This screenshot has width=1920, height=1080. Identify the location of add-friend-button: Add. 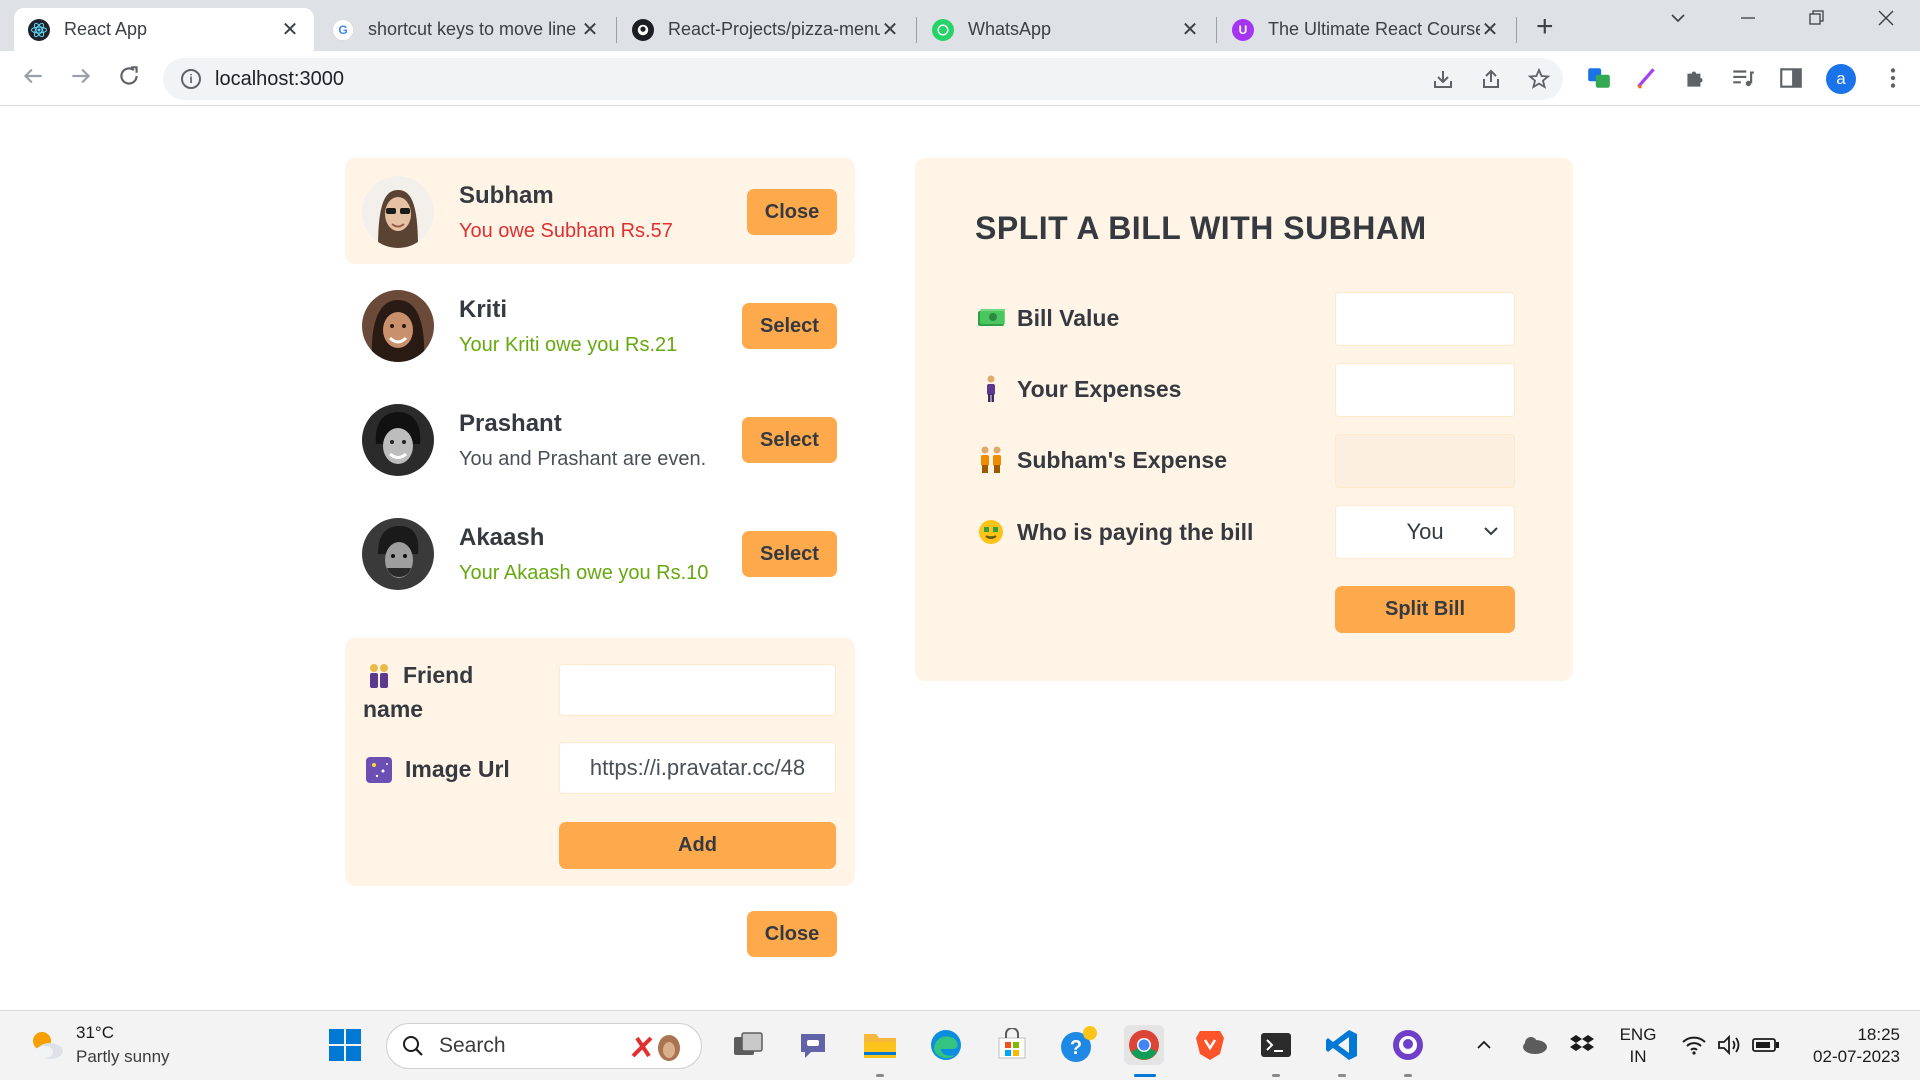
(697, 845).